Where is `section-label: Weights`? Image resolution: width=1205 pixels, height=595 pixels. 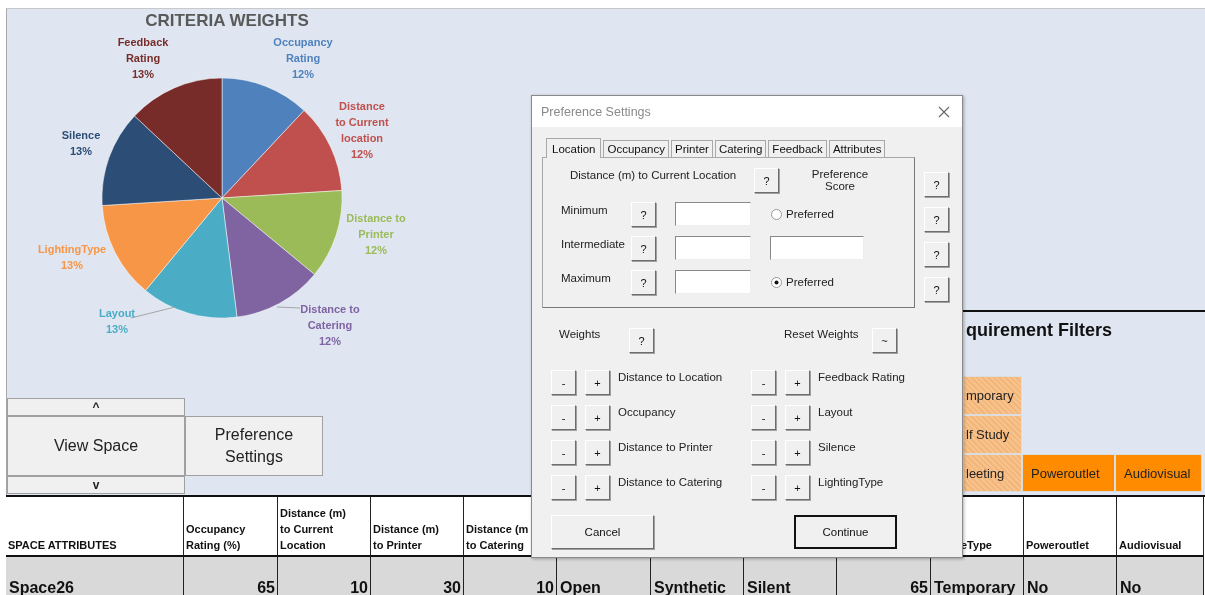
section-label: Weights is located at coordinates (580, 334).